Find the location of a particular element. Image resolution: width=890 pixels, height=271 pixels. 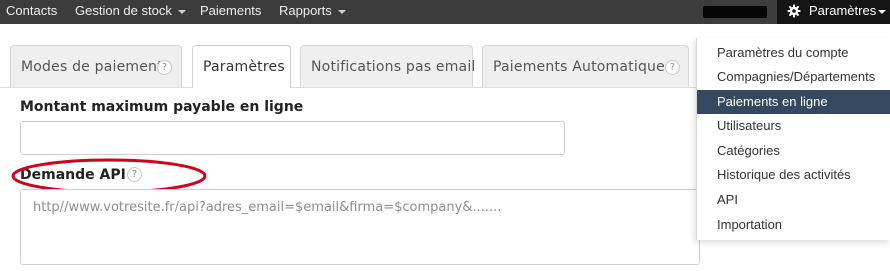

menu-item-companies-departments: Compagnies/Départements is located at coordinates (793, 77).